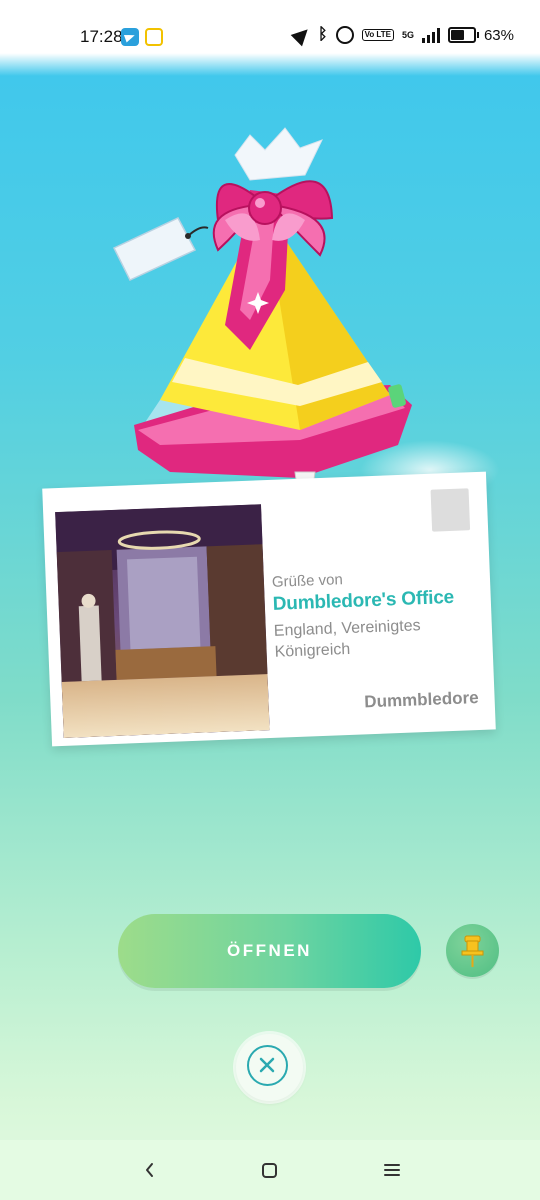 The height and width of the screenshot is (1200, 540). What do you see at coordinates (270, 38) in the screenshot?
I see `status-bar: 17:28 ᛒ Vo LTE 5G 63%` at bounding box center [270, 38].